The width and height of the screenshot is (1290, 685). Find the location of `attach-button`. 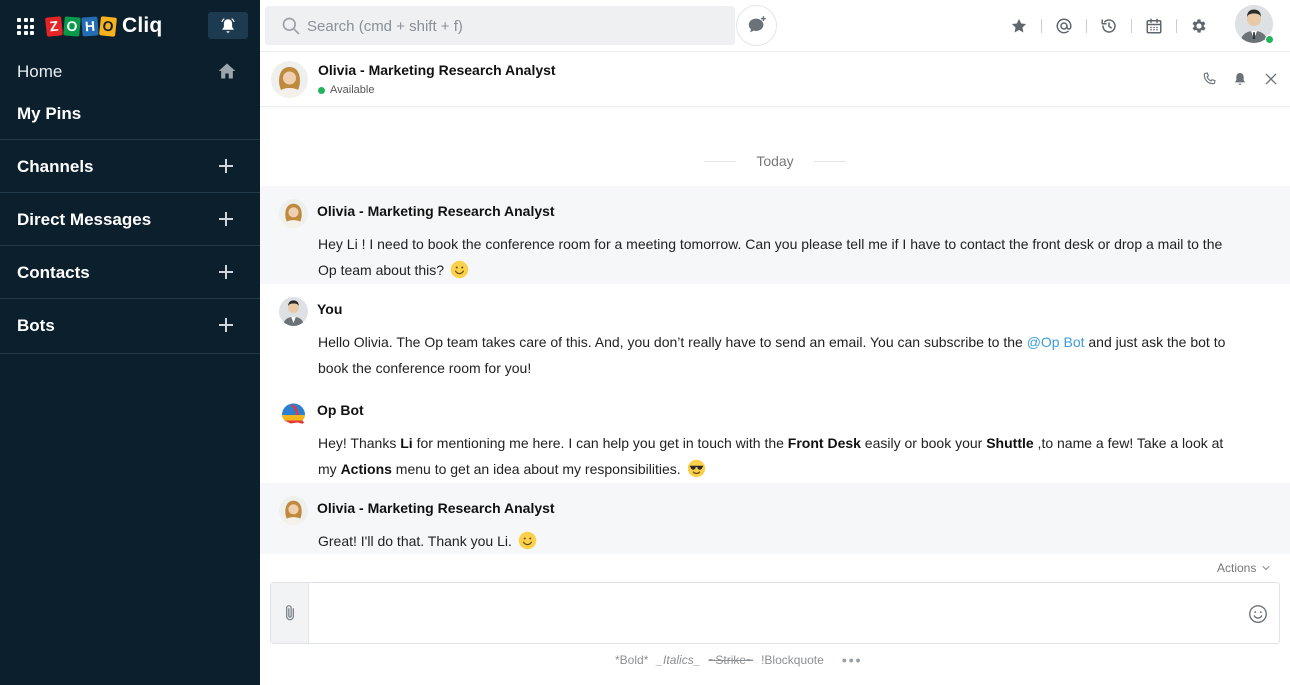

attach-button is located at coordinates (290, 613).